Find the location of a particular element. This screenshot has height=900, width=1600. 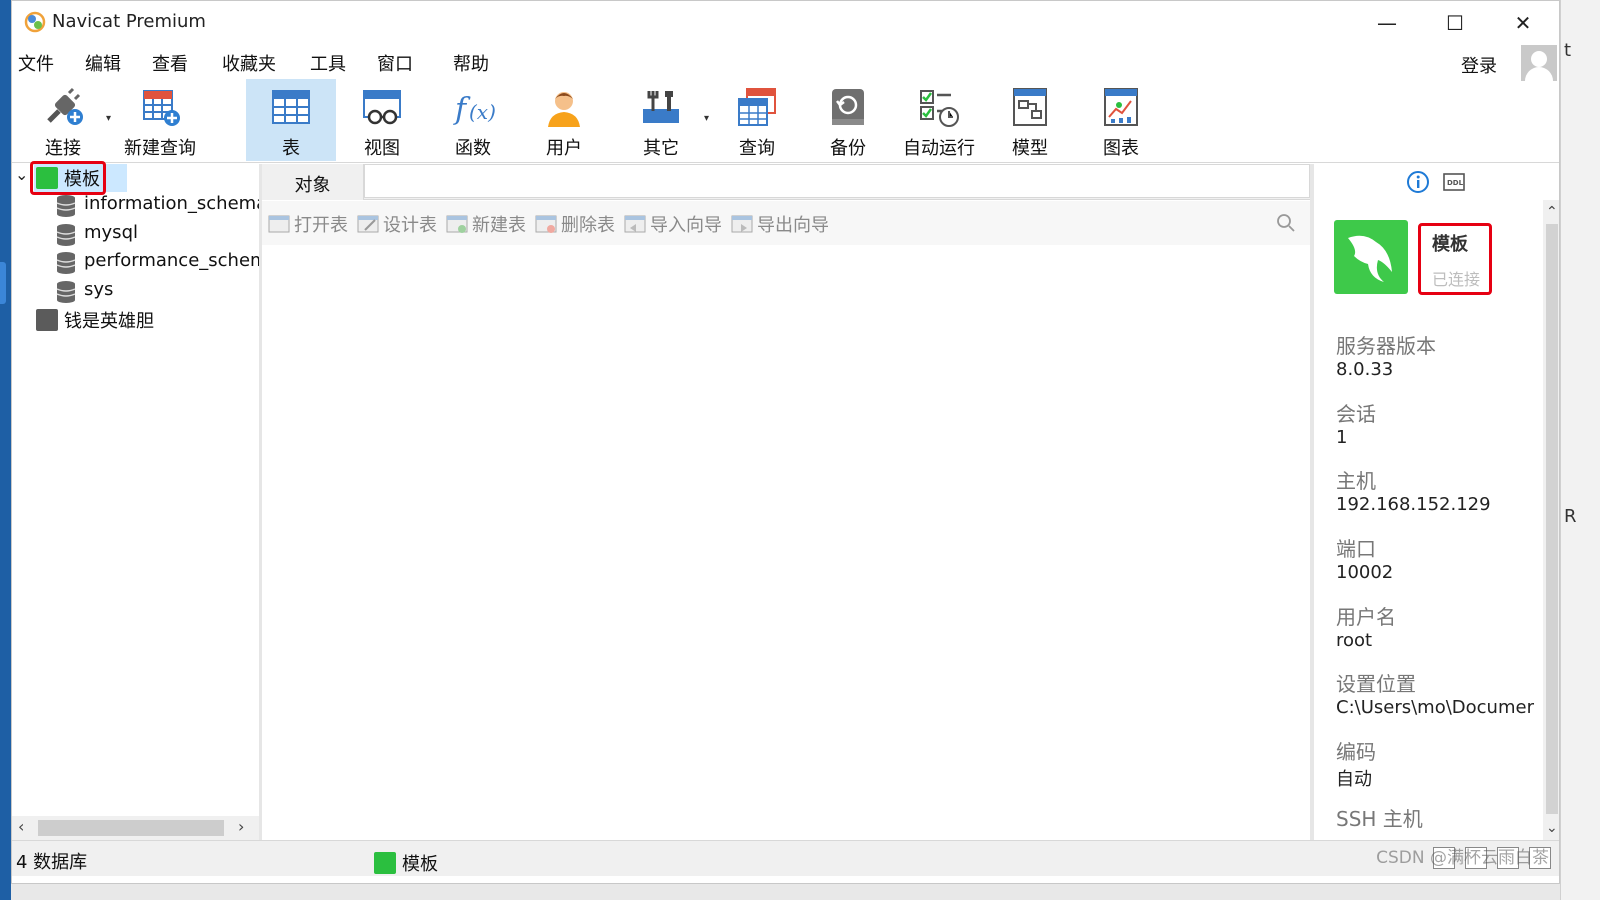

prop-label: 服务器版本 is located at coordinates (1386, 346).